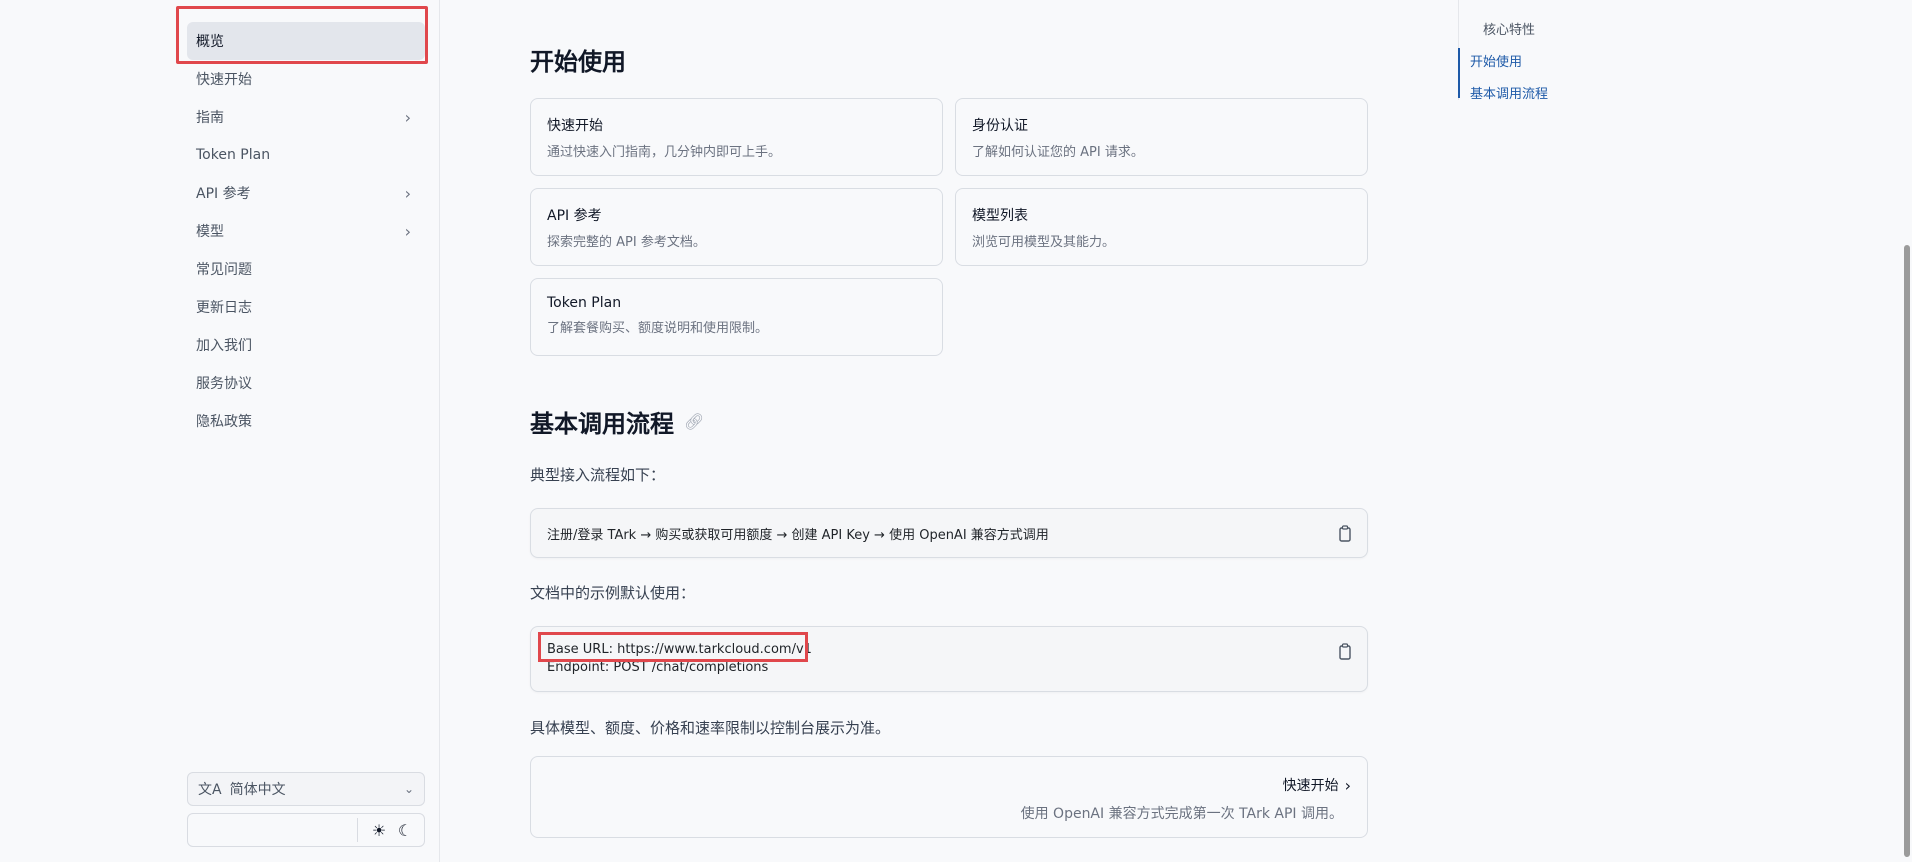  Describe the element at coordinates (306, 830) in the screenshot. I see `theme-toggle: ☀ ☾` at that location.